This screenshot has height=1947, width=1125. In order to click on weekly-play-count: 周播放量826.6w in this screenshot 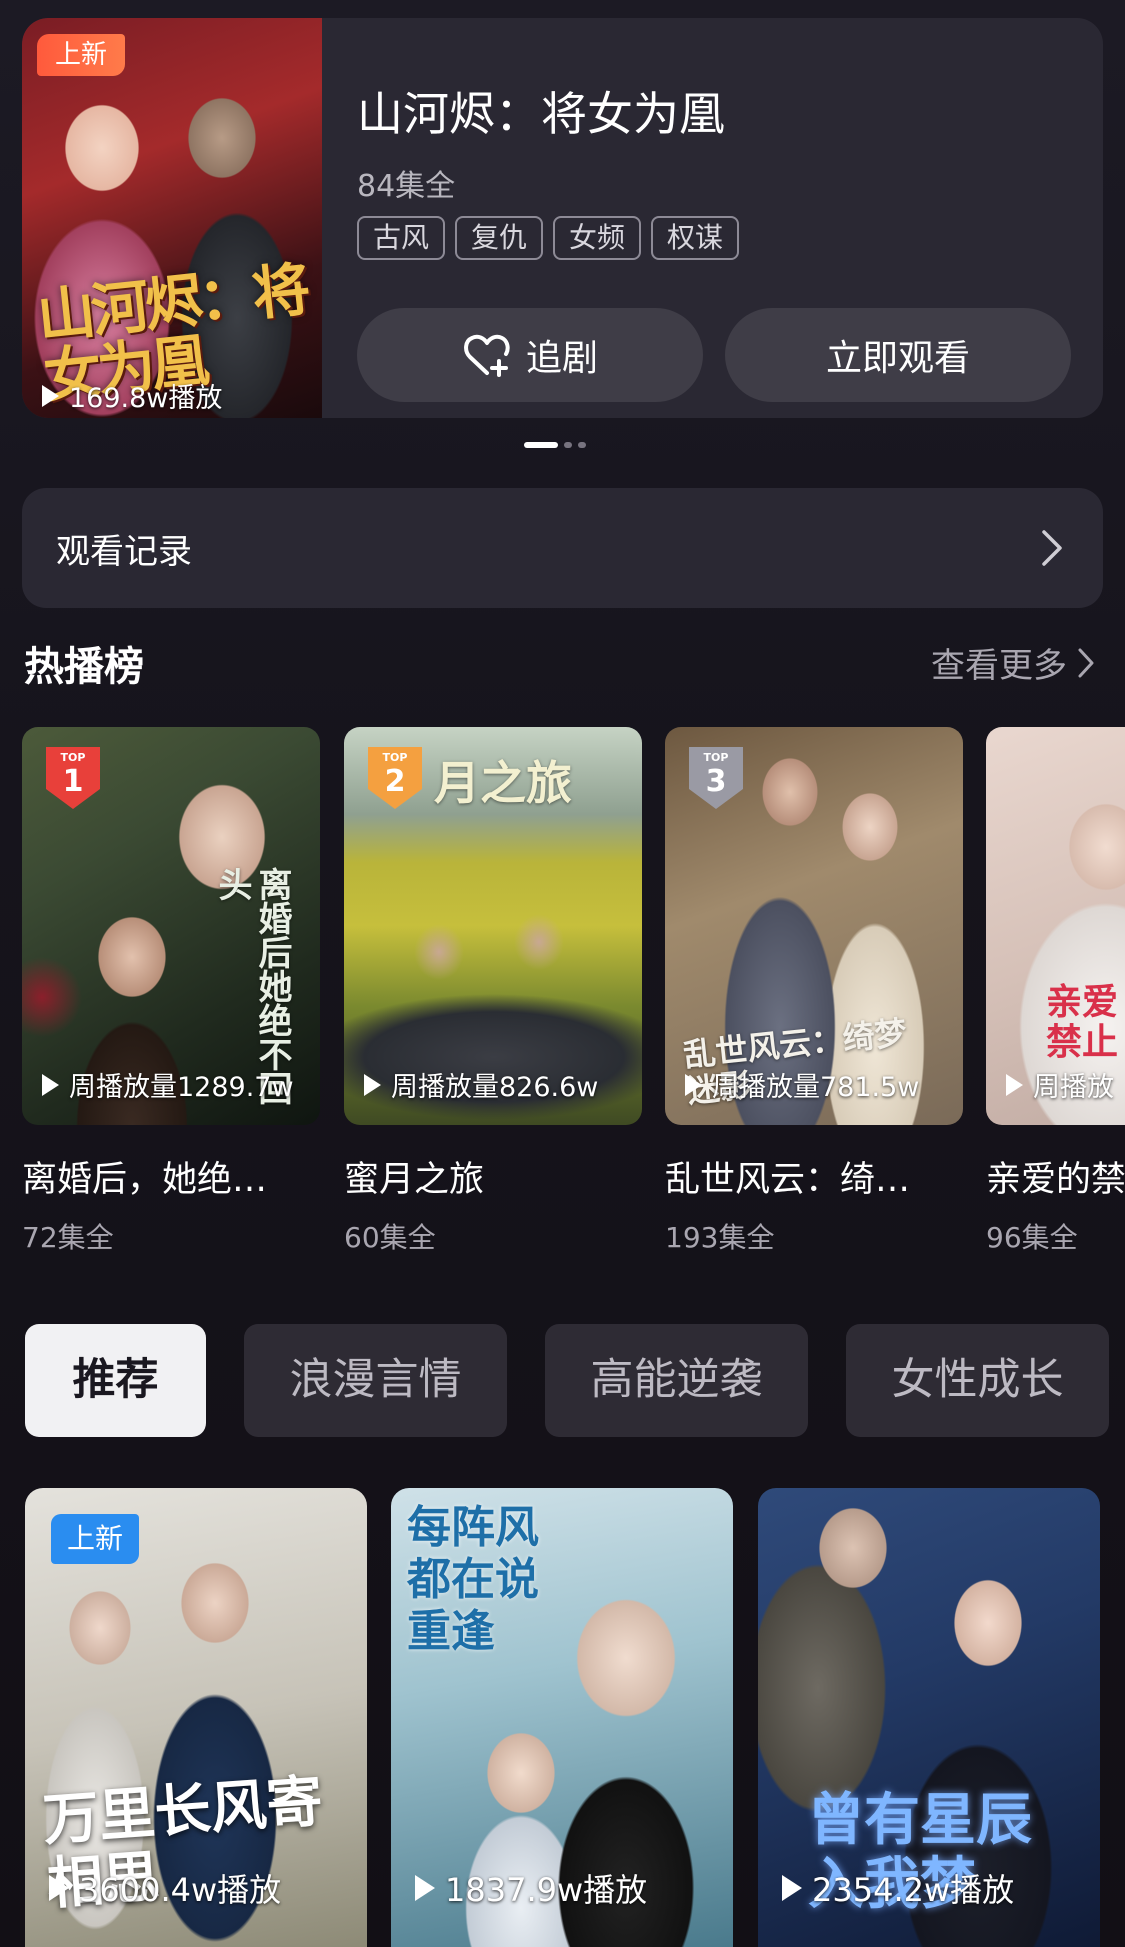, I will do `click(481, 1084)`.